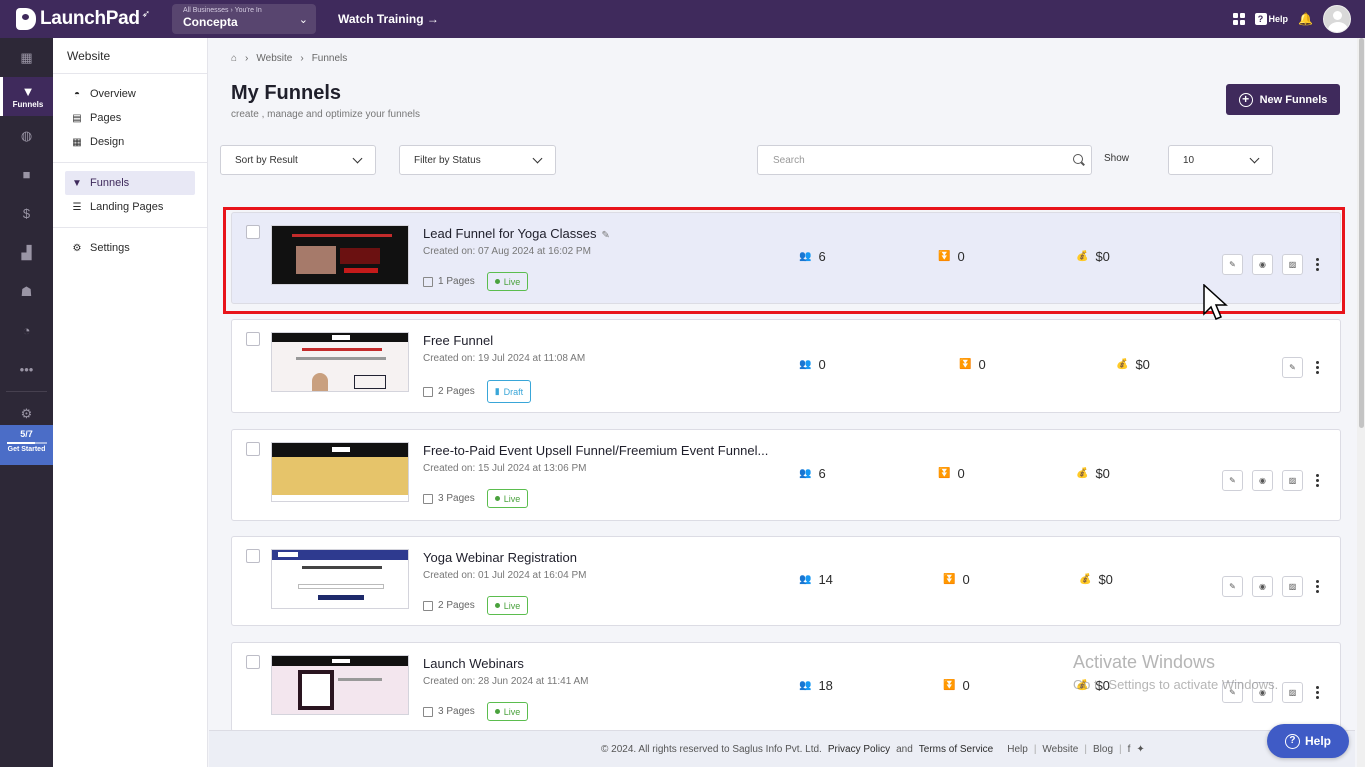  I want to click on dashboard-icon: ▦, so click(26, 57).